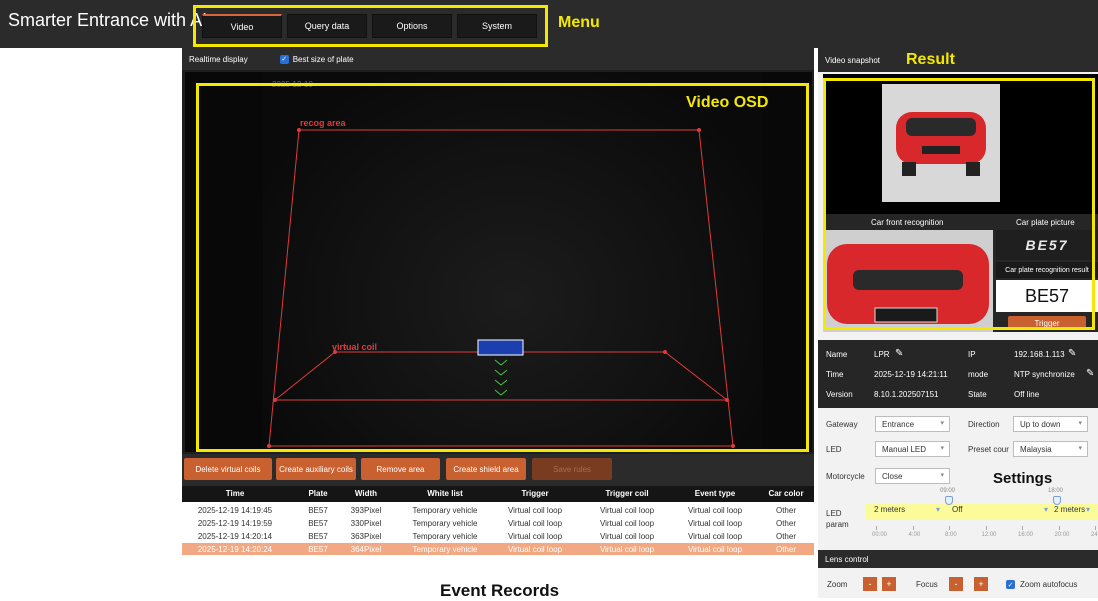 The width and height of the screenshot is (1098, 601). What do you see at coordinates (835, 374) in the screenshot?
I see `time-label: Time` at bounding box center [835, 374].